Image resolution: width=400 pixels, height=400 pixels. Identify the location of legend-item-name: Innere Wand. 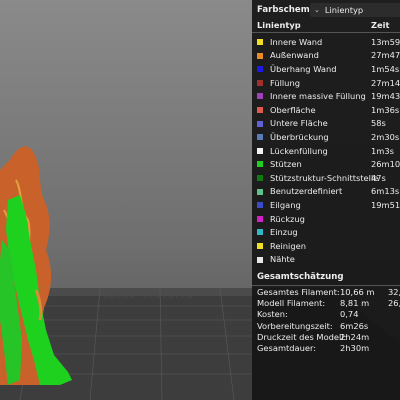
(296, 41).